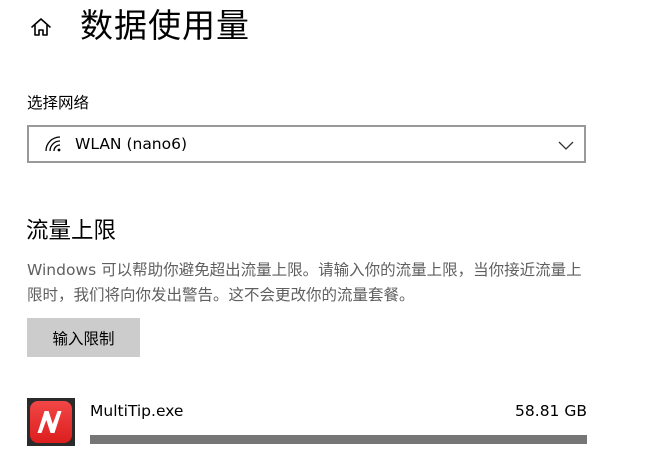 This screenshot has width=666, height=469. What do you see at coordinates (71, 231) in the screenshot?
I see `data-limit-heading: 流量上限` at bounding box center [71, 231].